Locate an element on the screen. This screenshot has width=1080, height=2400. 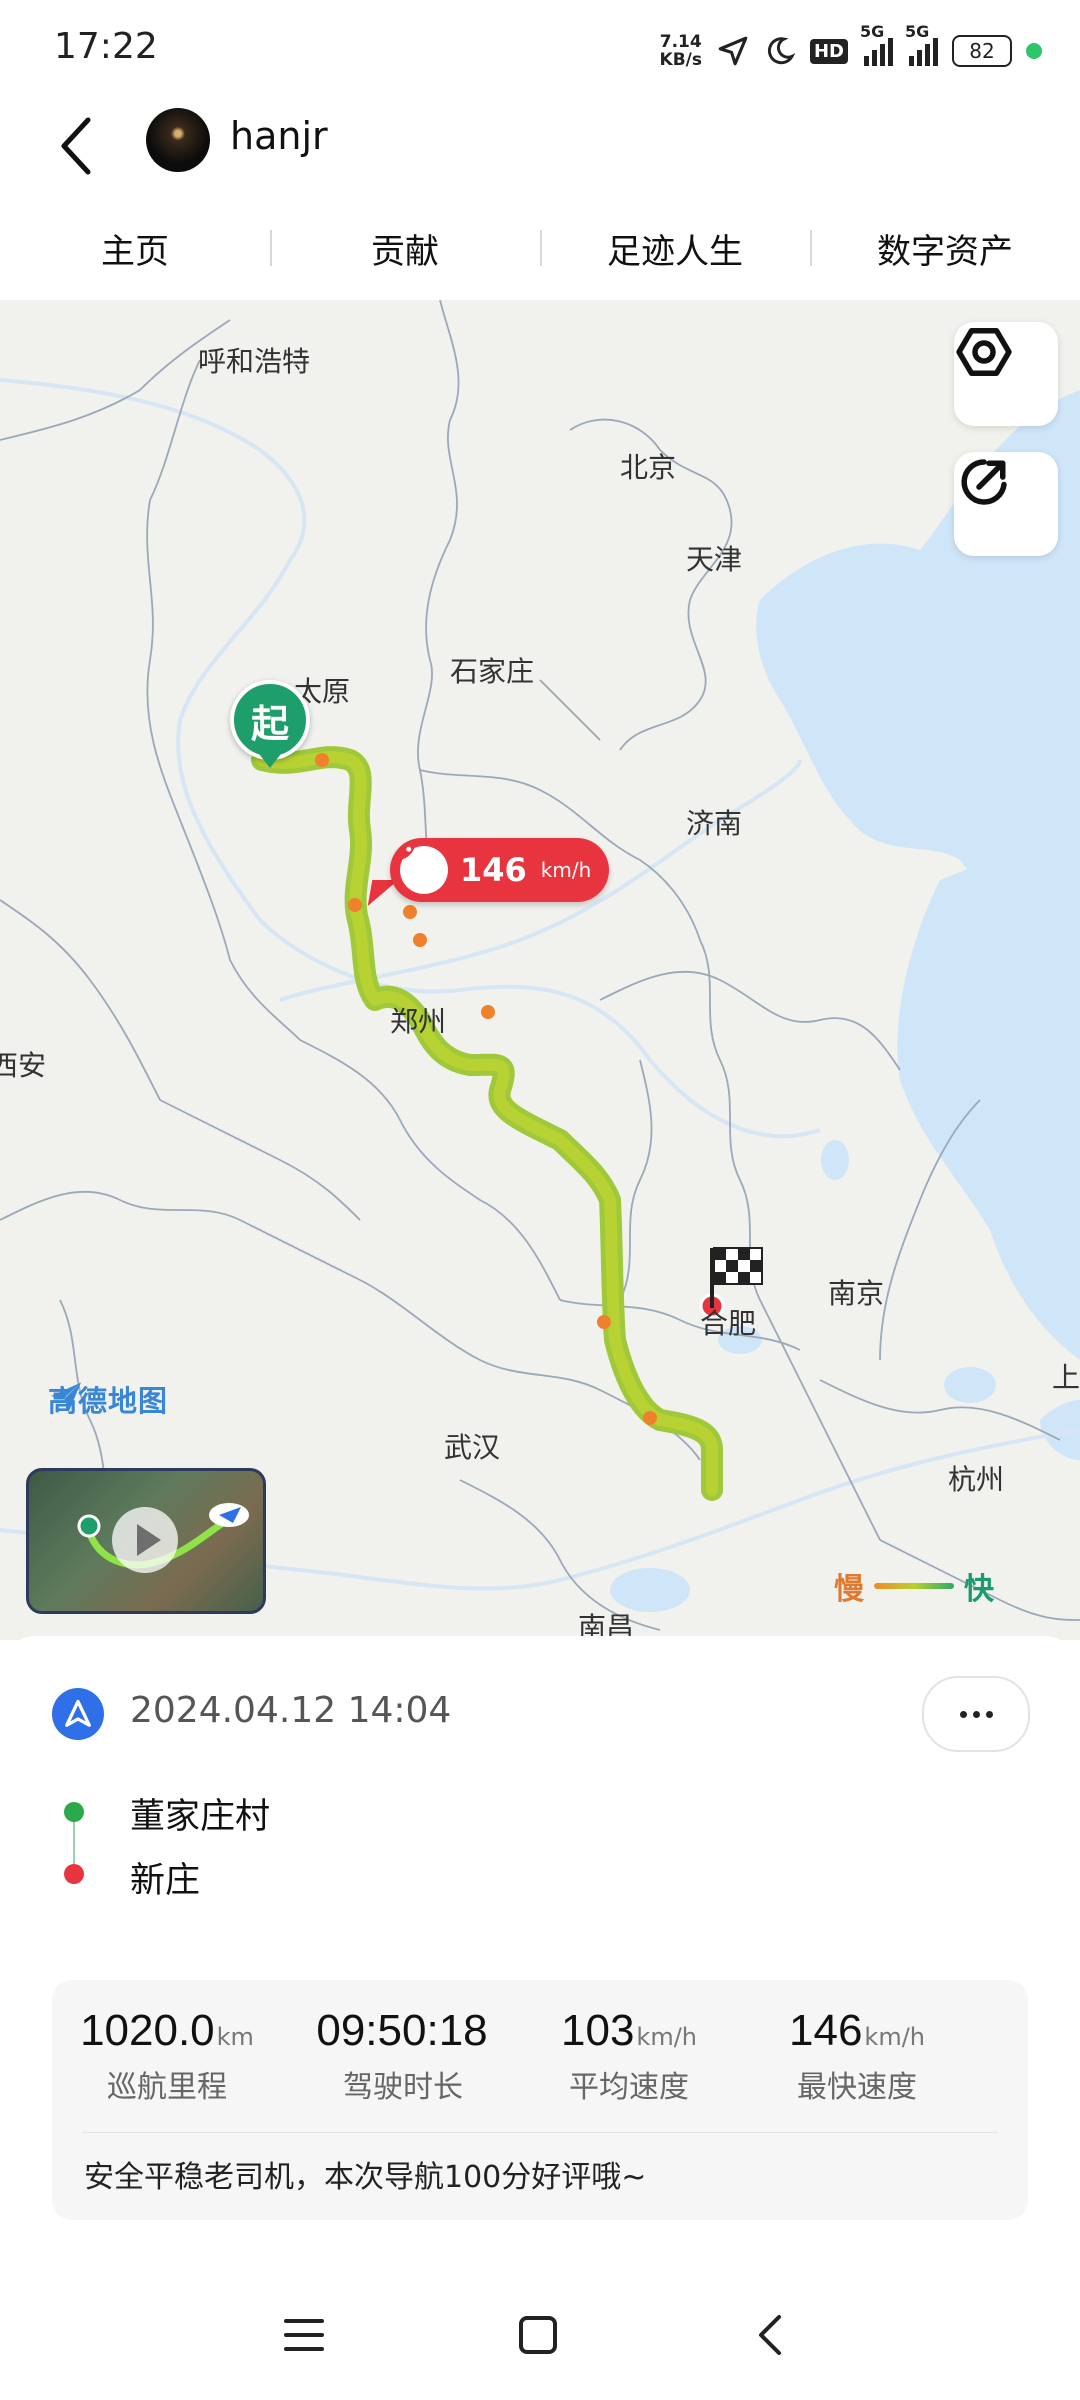
top-speed-value: 146 is located at coordinates (493, 870).